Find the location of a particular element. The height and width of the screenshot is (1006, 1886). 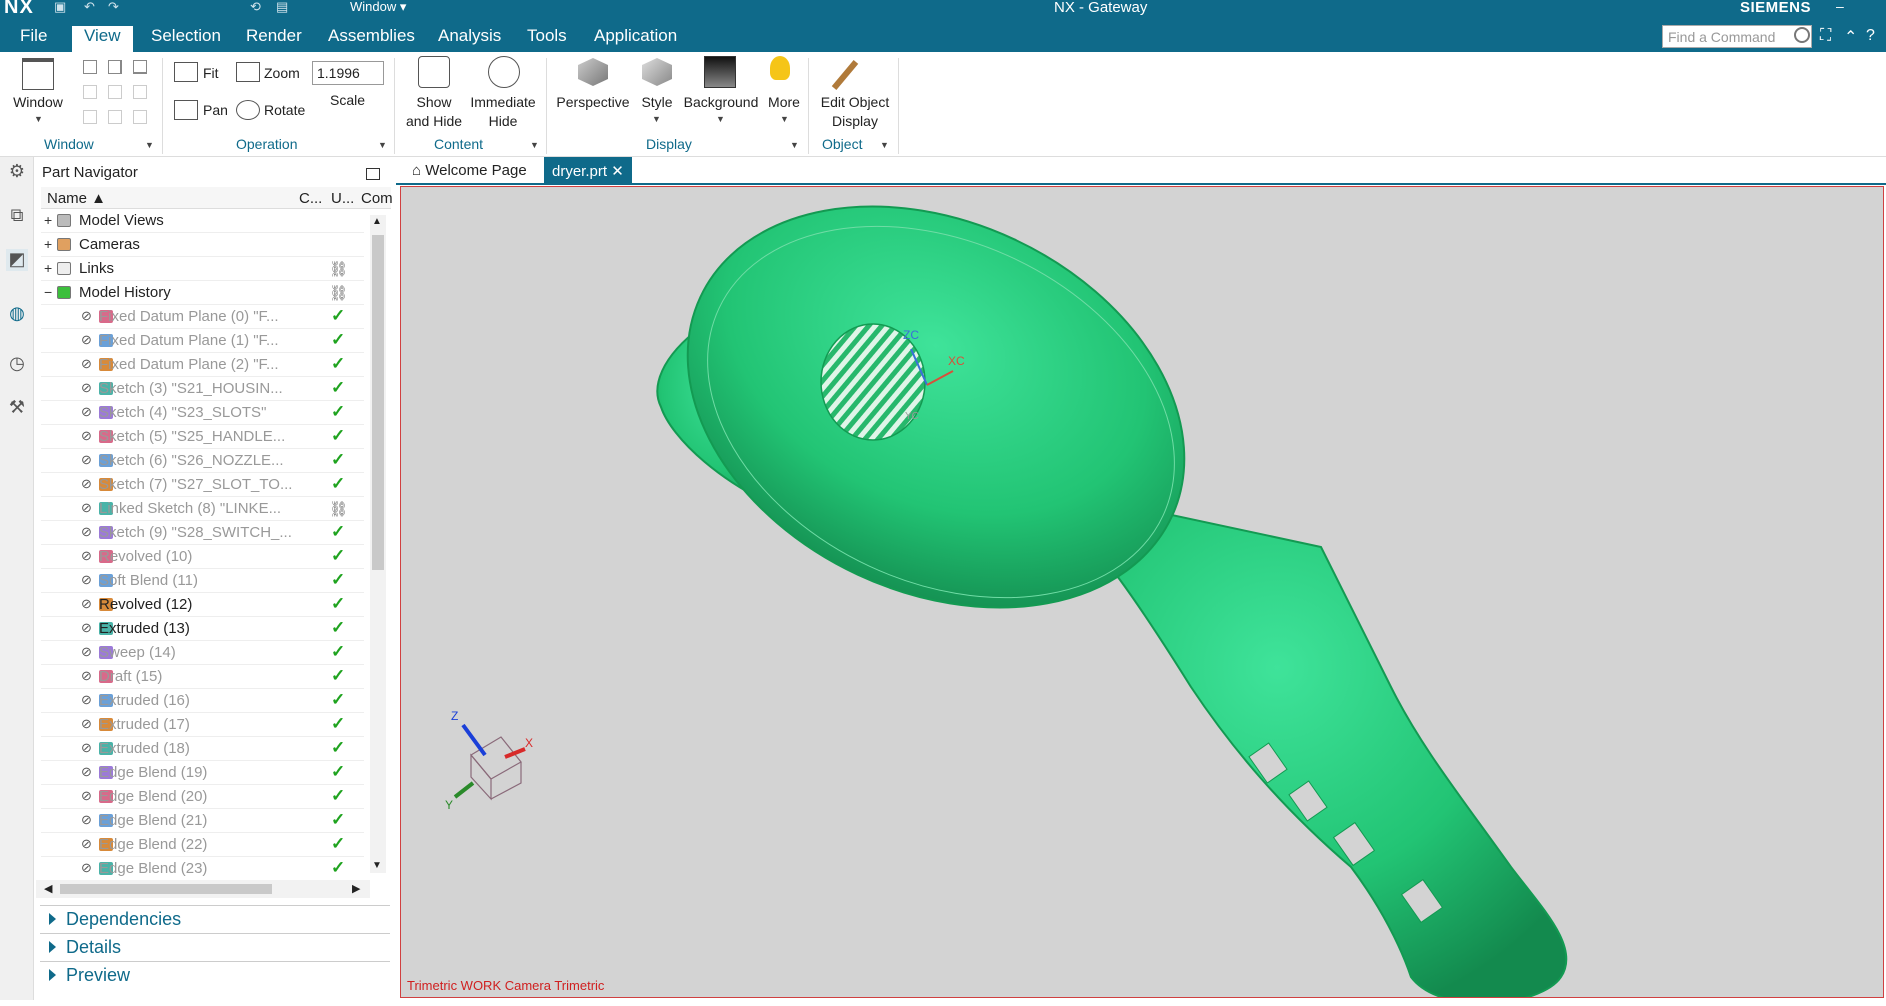

background-button: Background is located at coordinates (721, 102).